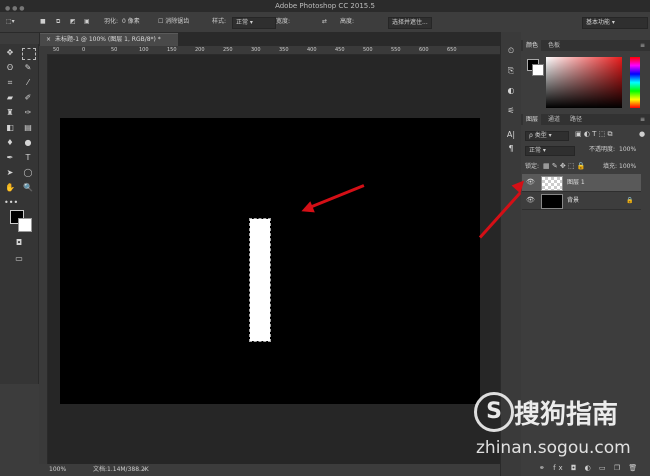 The height and width of the screenshot is (476, 650). I want to click on eraser-tool-icon: ◧, so click(10, 128).